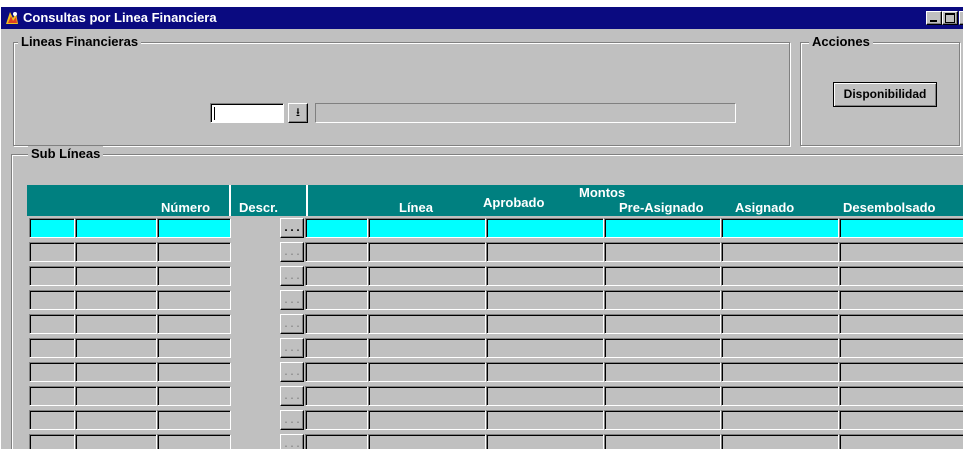 This screenshot has height=449, width=963. I want to click on linea-financiera-code-input, so click(247, 113).